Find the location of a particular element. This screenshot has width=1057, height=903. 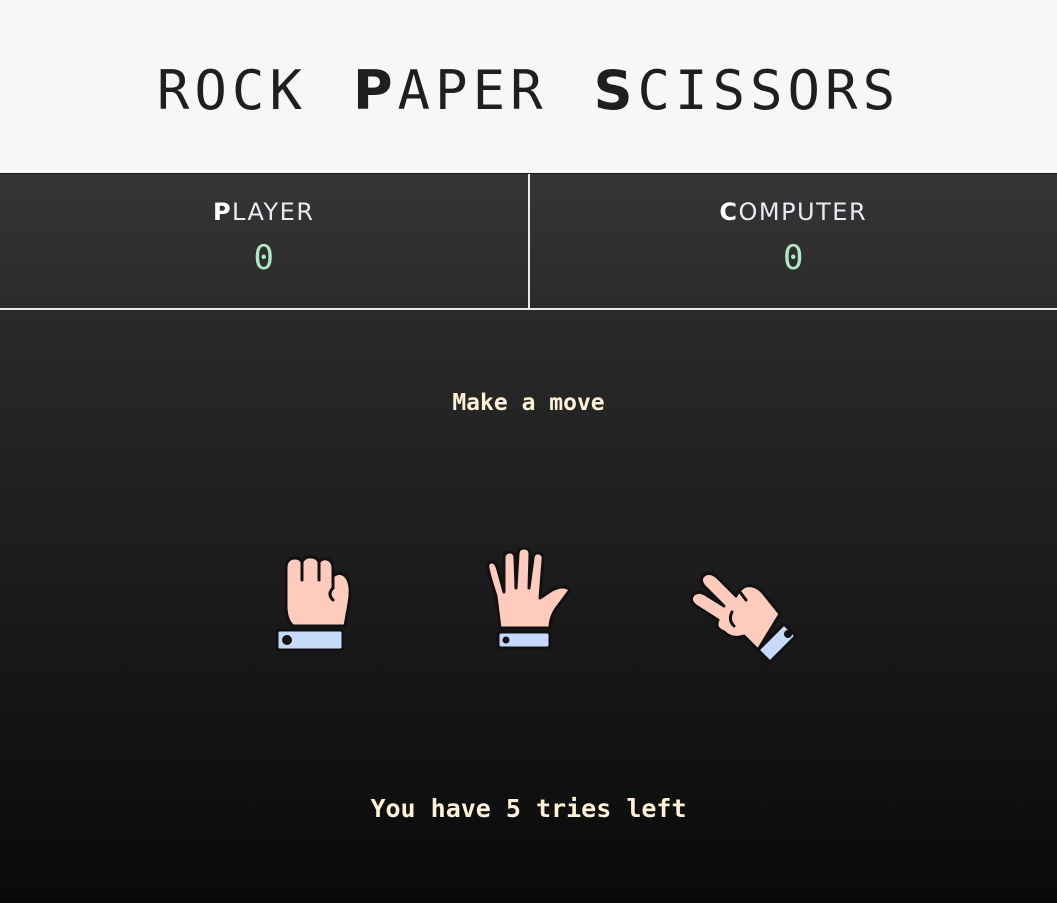

paper-button is located at coordinates (530, 608).